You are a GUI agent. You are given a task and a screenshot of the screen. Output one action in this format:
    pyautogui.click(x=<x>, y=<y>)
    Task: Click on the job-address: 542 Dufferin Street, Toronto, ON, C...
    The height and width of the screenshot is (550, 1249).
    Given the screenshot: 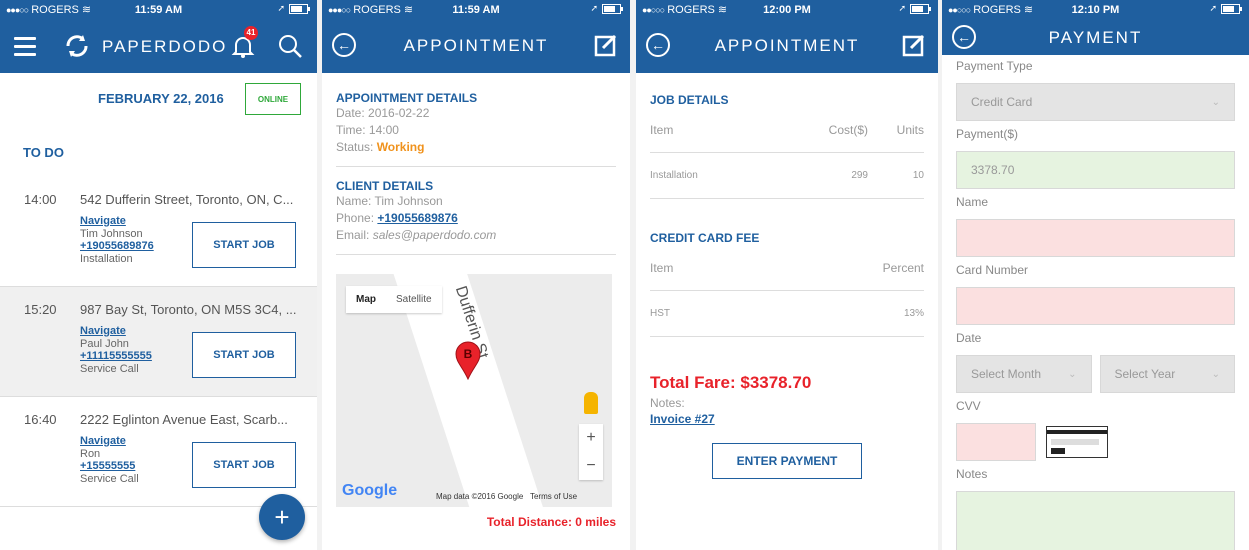 What is the action you would take?
    pyautogui.click(x=187, y=199)
    